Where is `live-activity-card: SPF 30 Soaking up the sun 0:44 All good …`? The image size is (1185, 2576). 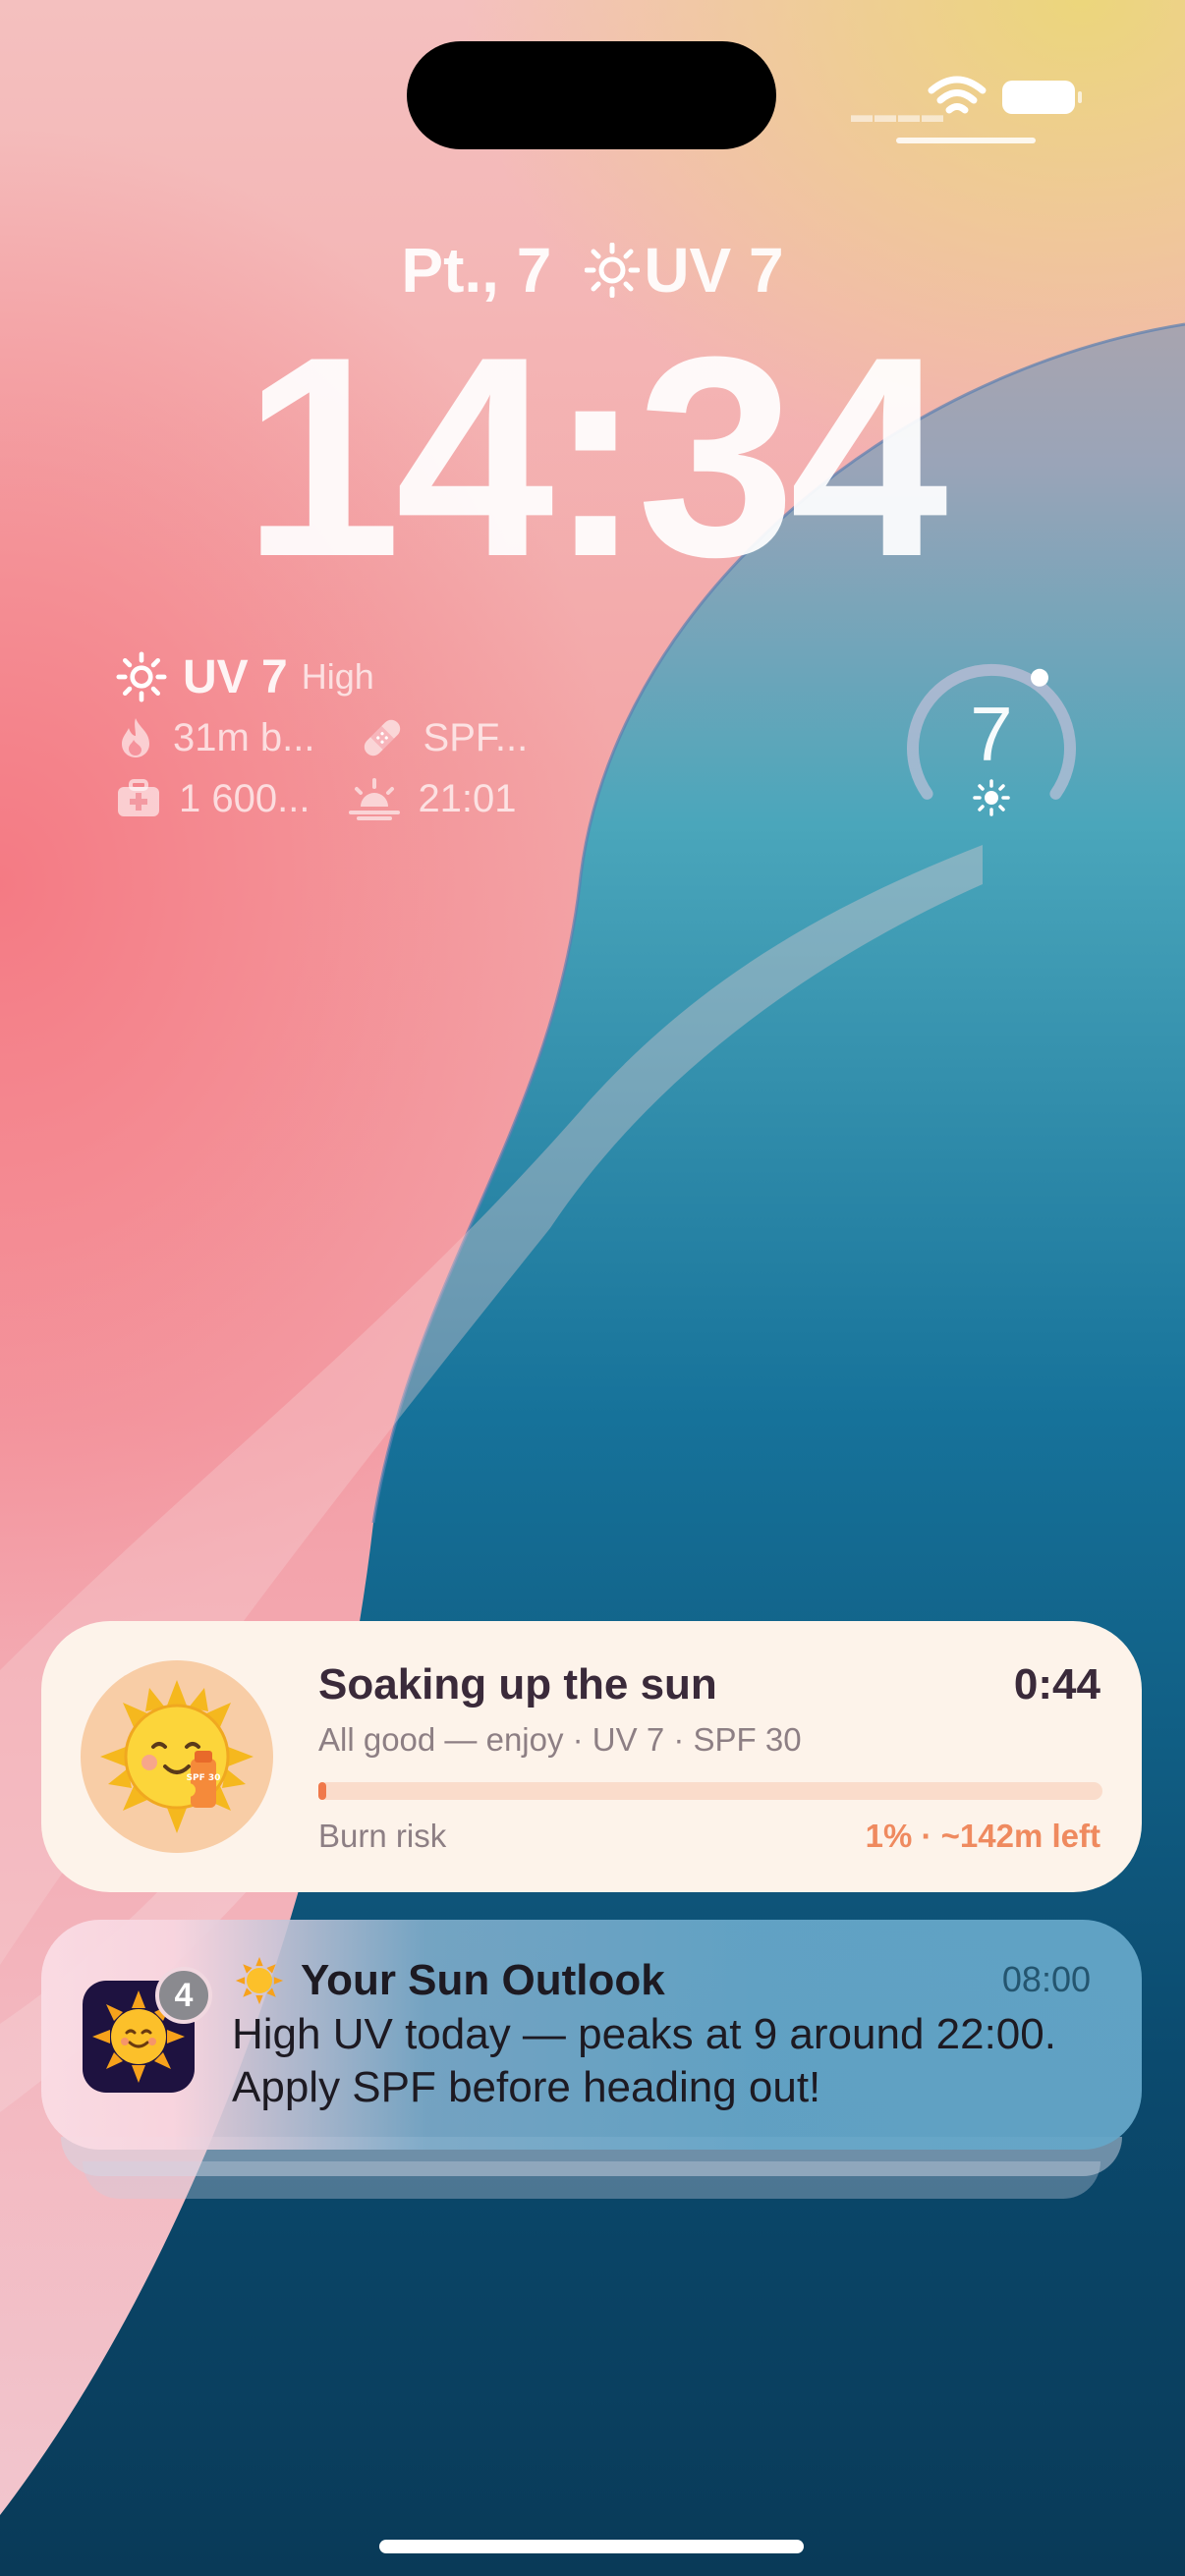
live-activity-card: SPF 30 Soaking up the sun 0:44 All good … is located at coordinates (592, 1756).